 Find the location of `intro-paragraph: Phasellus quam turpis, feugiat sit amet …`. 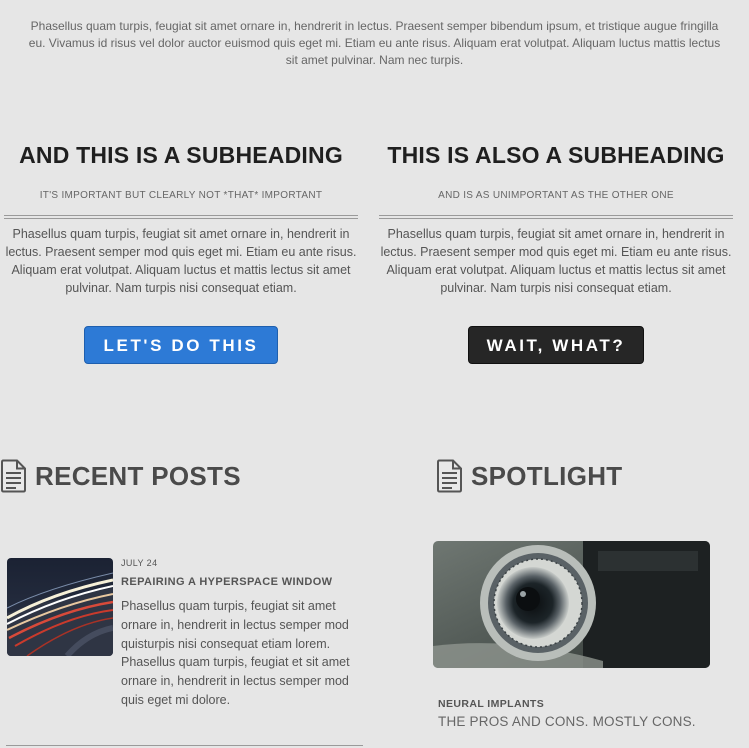

intro-paragraph: Phasellus quam turpis, feugiat sit amet … is located at coordinates (374, 43).